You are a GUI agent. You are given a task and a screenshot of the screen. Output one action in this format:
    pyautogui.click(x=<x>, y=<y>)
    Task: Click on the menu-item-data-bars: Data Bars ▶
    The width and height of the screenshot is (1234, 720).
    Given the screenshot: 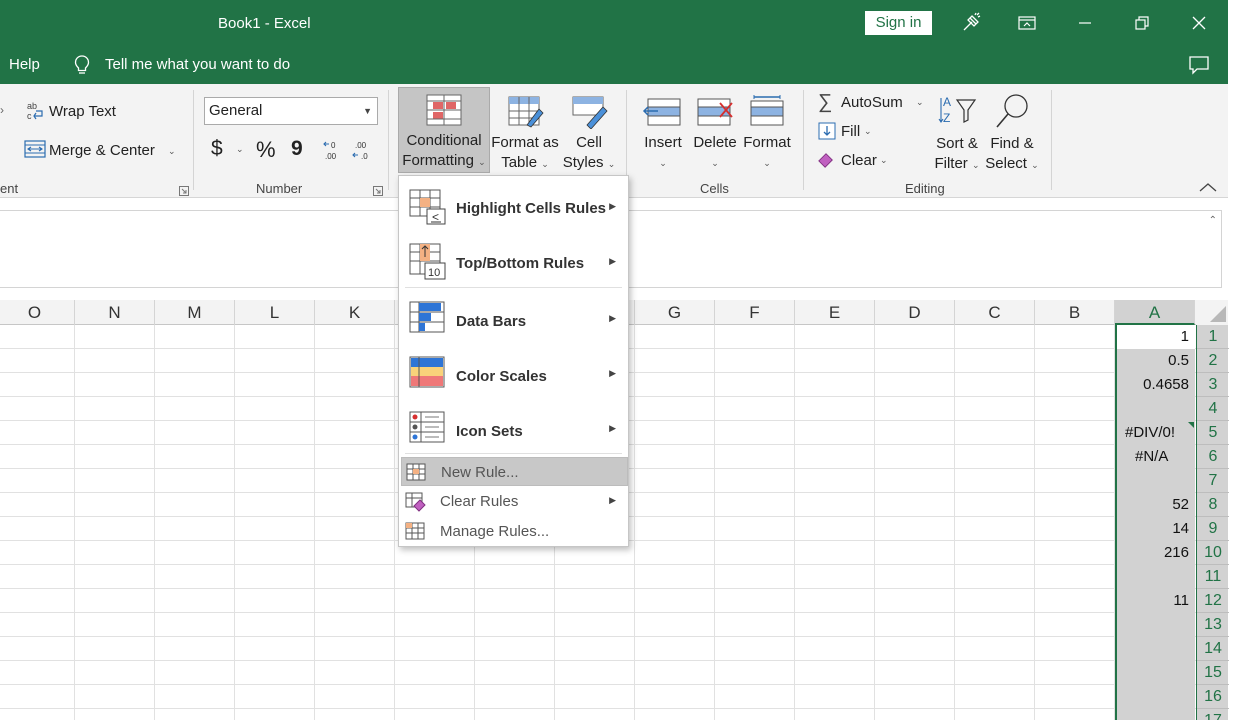 What is the action you would take?
    pyautogui.click(x=513, y=318)
    